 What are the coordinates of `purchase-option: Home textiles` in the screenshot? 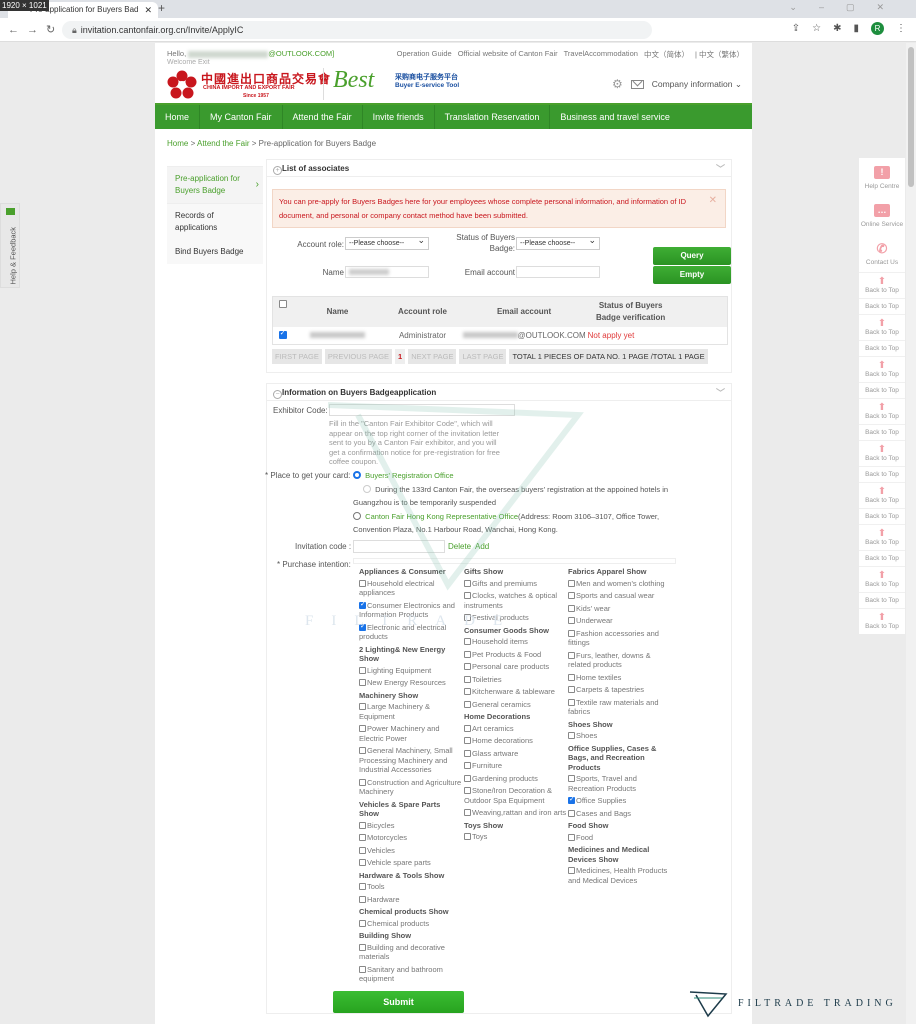 It's located at (619, 678).